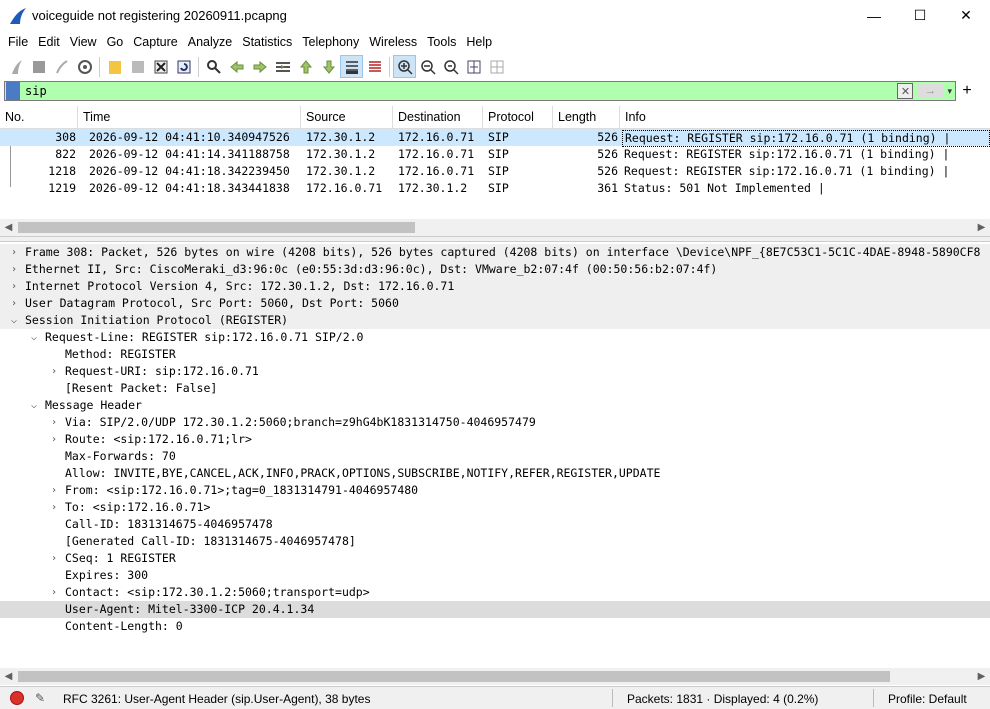  Describe the element at coordinates (267, 42) in the screenshot. I see `menu-statistics: Statistics` at that location.